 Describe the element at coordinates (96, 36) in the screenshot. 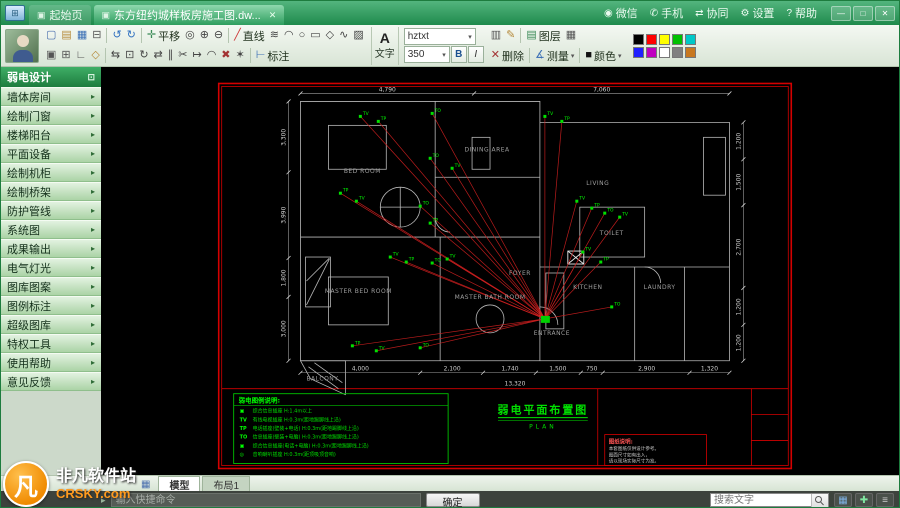

I see `print-button: ⊟` at that location.